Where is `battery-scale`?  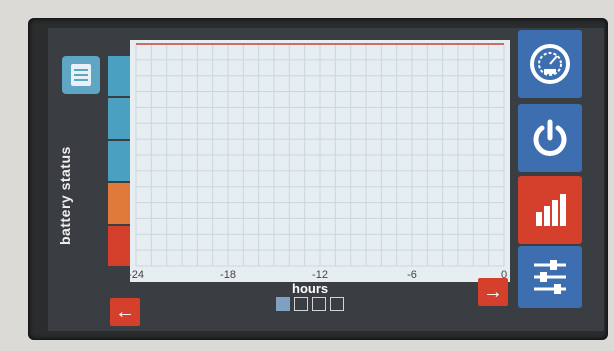
battery-scale is located at coordinates (119, 162).